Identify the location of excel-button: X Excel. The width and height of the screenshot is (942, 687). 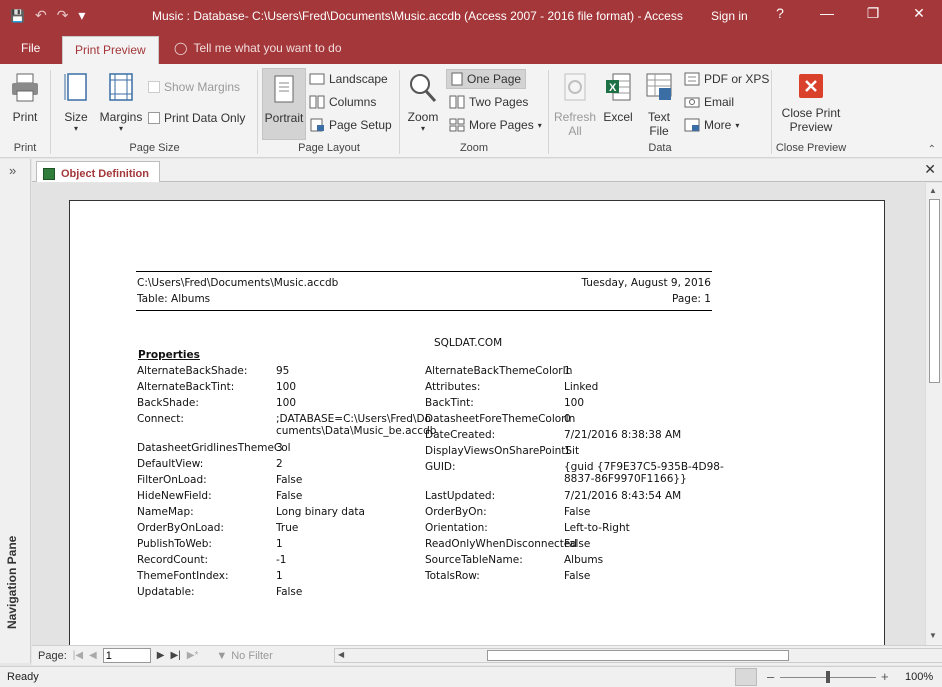
(618, 98).